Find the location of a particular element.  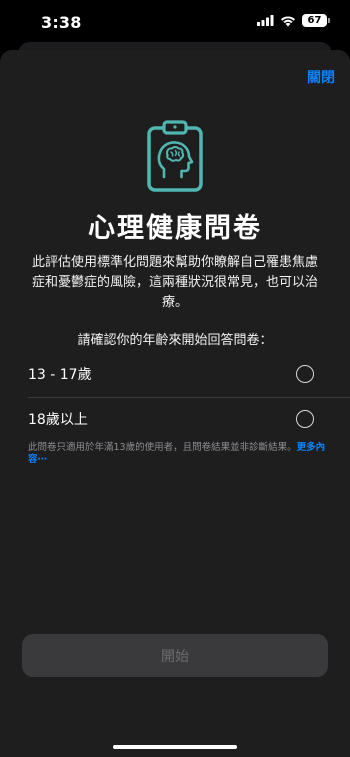

age-prompt: 請確認你的年齡來開始回答問卷： is located at coordinates (175, 340).